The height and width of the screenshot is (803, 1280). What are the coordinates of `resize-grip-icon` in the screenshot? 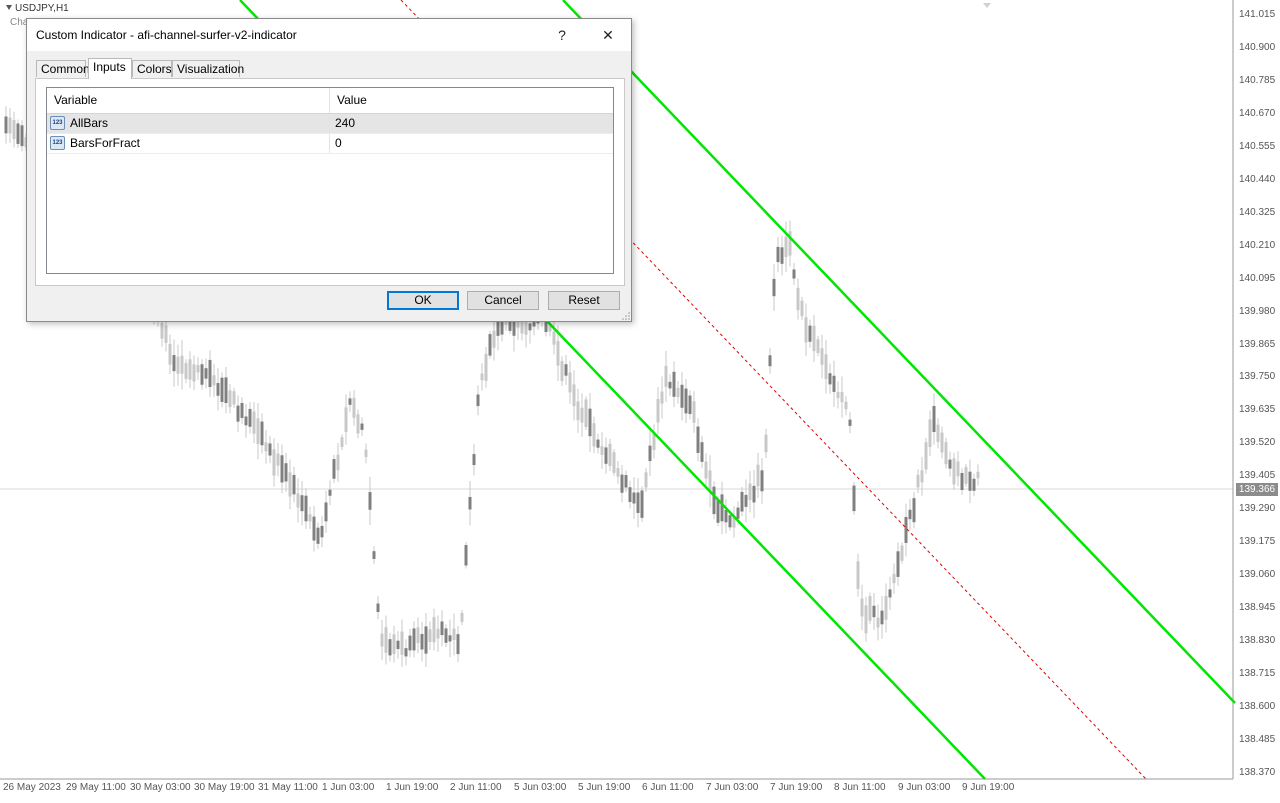 It's located at (626, 316).